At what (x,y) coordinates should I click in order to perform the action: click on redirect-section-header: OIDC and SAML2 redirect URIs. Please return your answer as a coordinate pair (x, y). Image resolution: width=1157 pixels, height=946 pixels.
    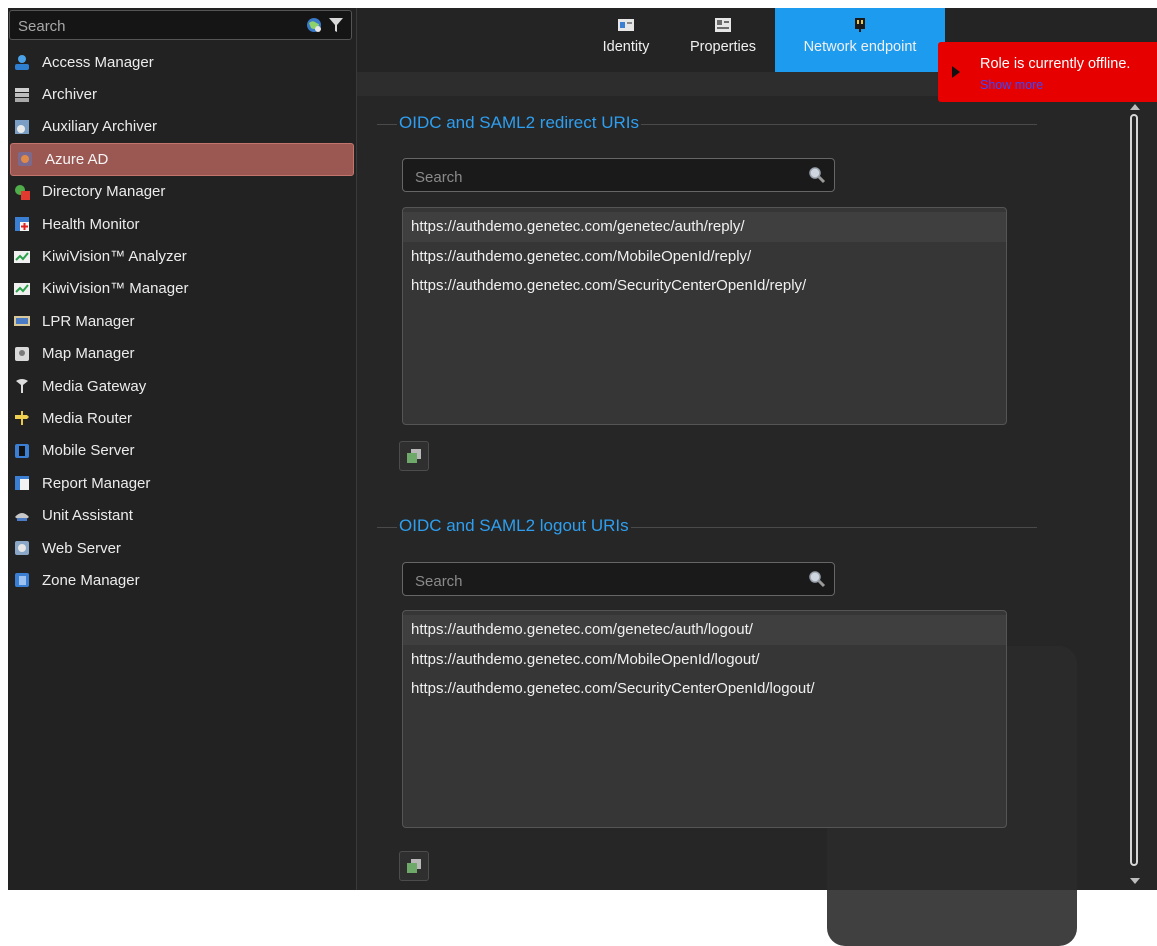
    Looking at the image, I should click on (707, 124).